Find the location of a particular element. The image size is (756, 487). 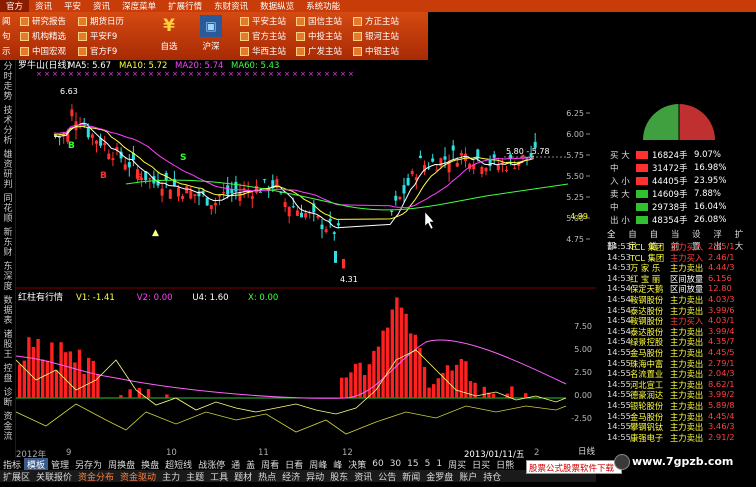

toolbar-big-button-1: ▣ 沪深 is located at coordinates (211, 37).